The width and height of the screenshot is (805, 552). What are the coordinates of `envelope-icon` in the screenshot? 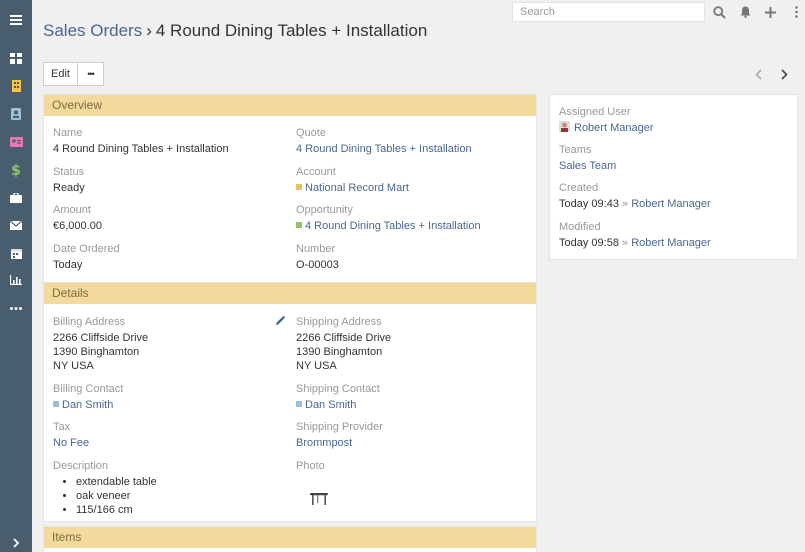 It's located at (16, 225).